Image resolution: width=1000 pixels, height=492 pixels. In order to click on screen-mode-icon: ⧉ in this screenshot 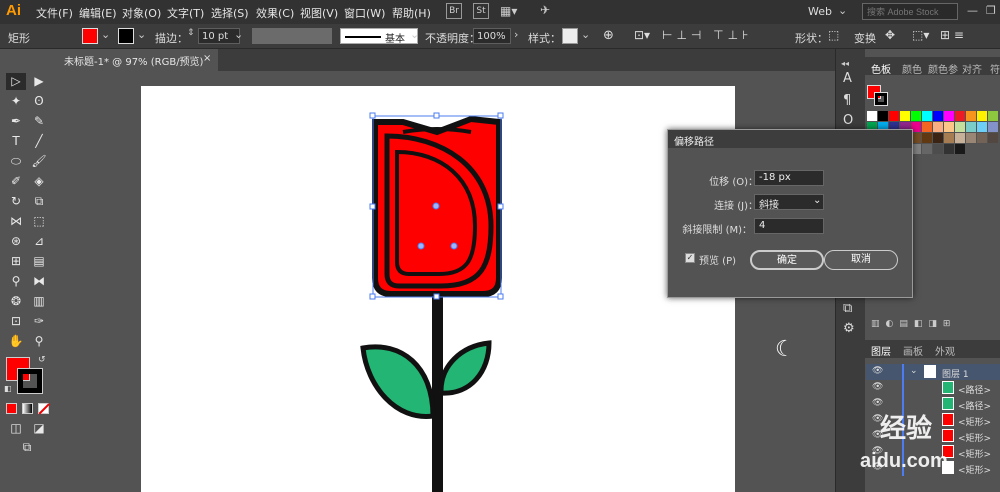, I will do `click(27, 447)`.